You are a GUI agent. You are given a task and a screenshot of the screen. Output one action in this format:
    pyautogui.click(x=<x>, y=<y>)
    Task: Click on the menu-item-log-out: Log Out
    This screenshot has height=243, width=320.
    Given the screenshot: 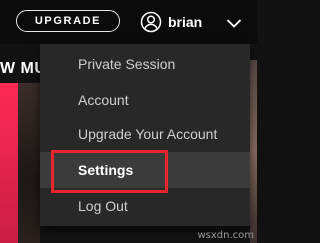 What is the action you would take?
    pyautogui.click(x=145, y=206)
    